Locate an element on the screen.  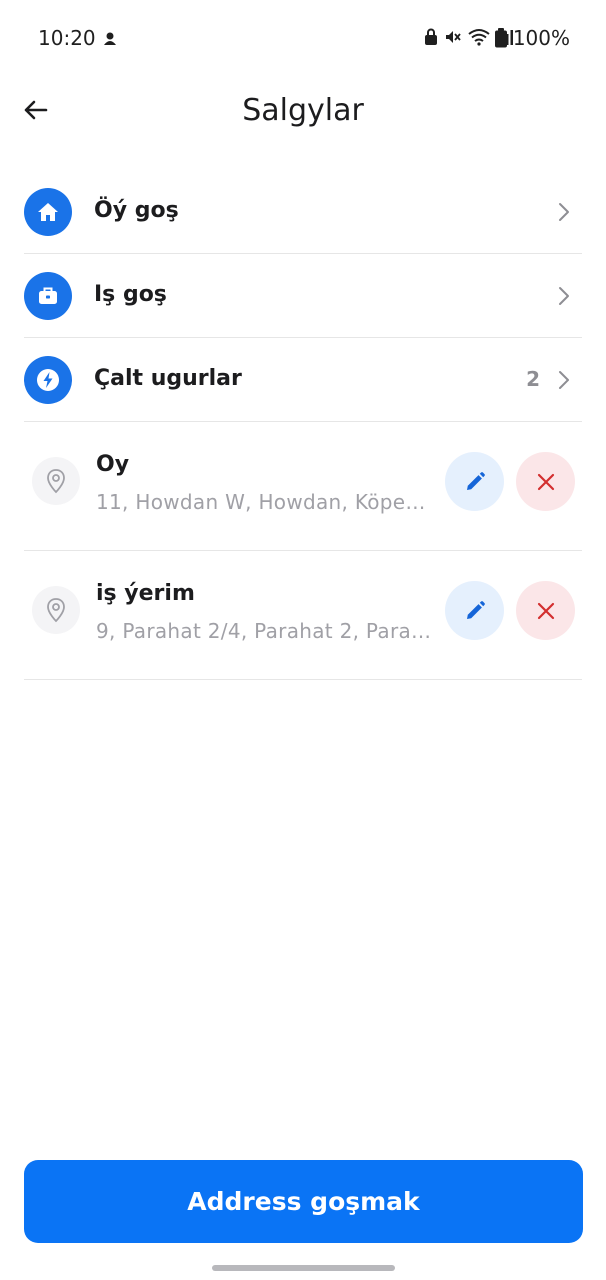
lightning-icon is located at coordinates (48, 380).